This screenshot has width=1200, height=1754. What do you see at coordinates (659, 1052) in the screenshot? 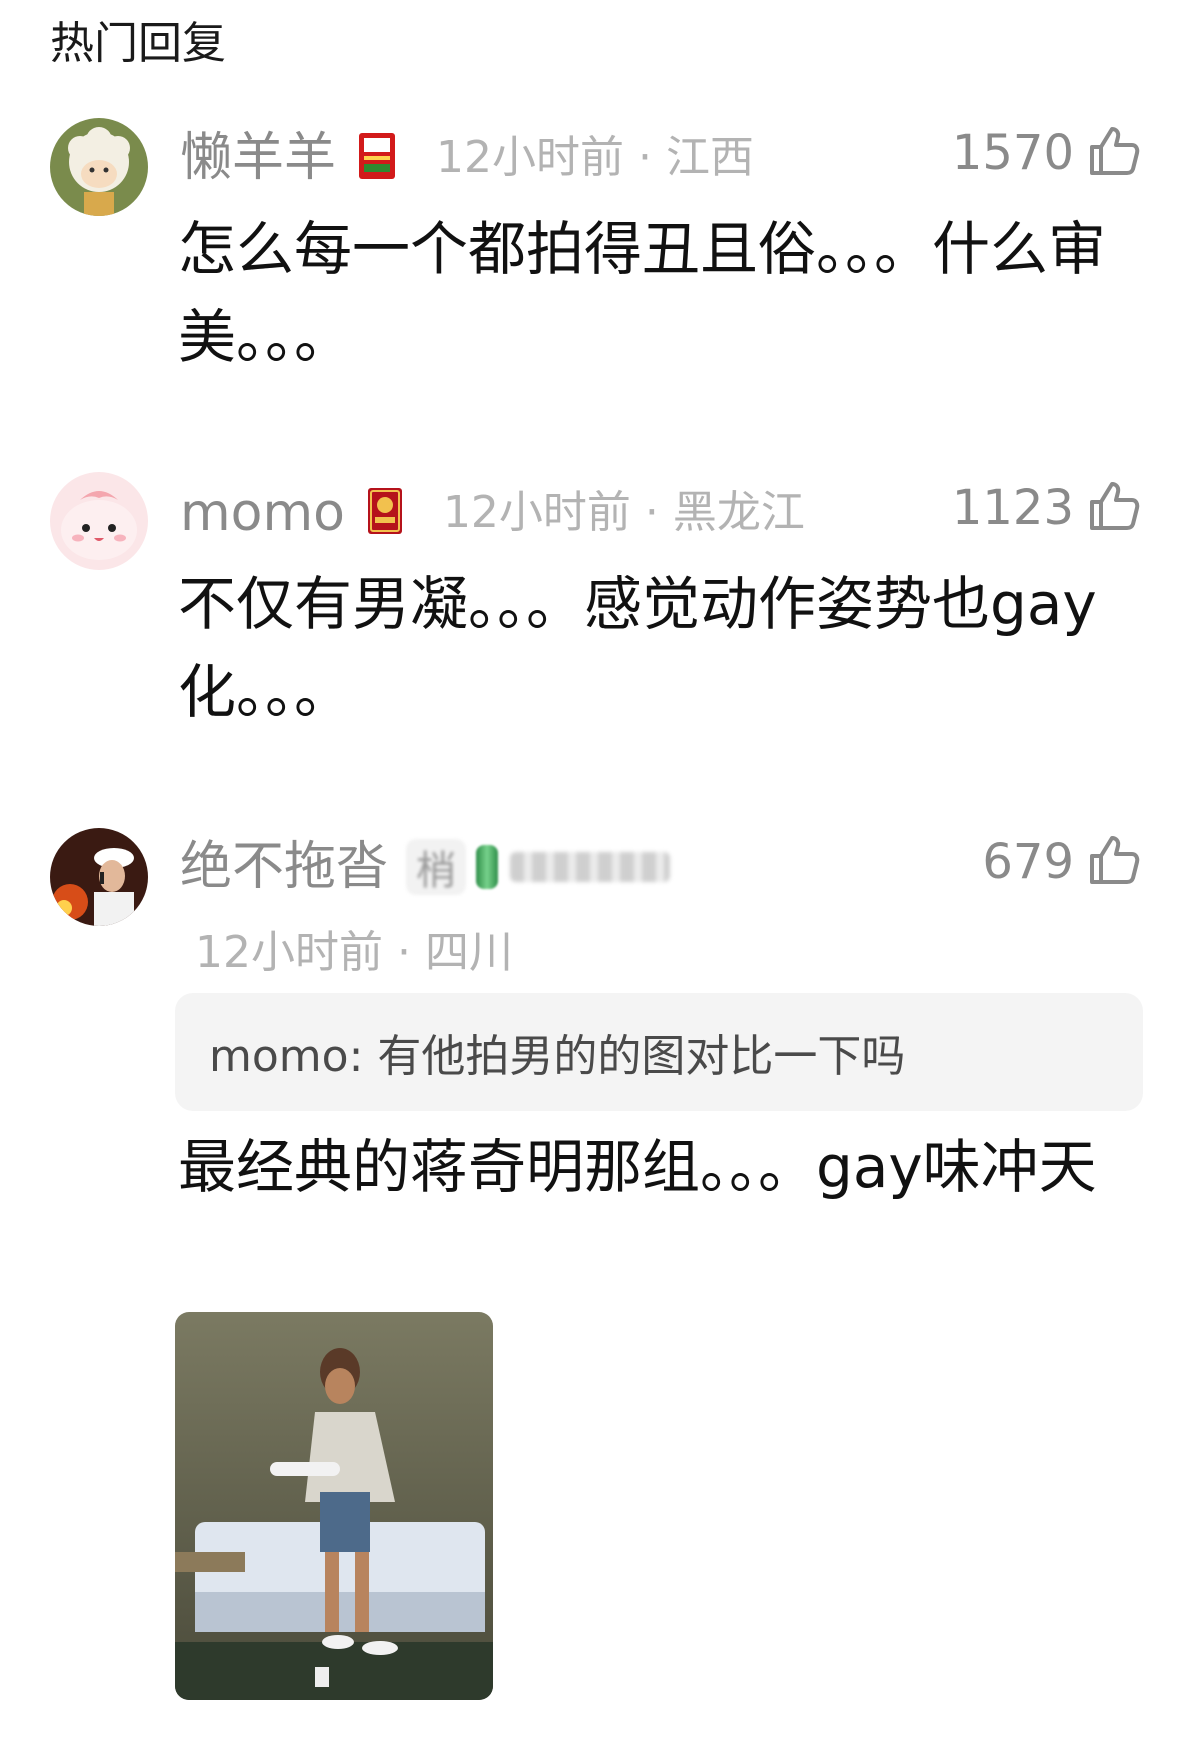
I see `quoted-reply: momo: 有他拍男的的图对比一下吗` at bounding box center [659, 1052].